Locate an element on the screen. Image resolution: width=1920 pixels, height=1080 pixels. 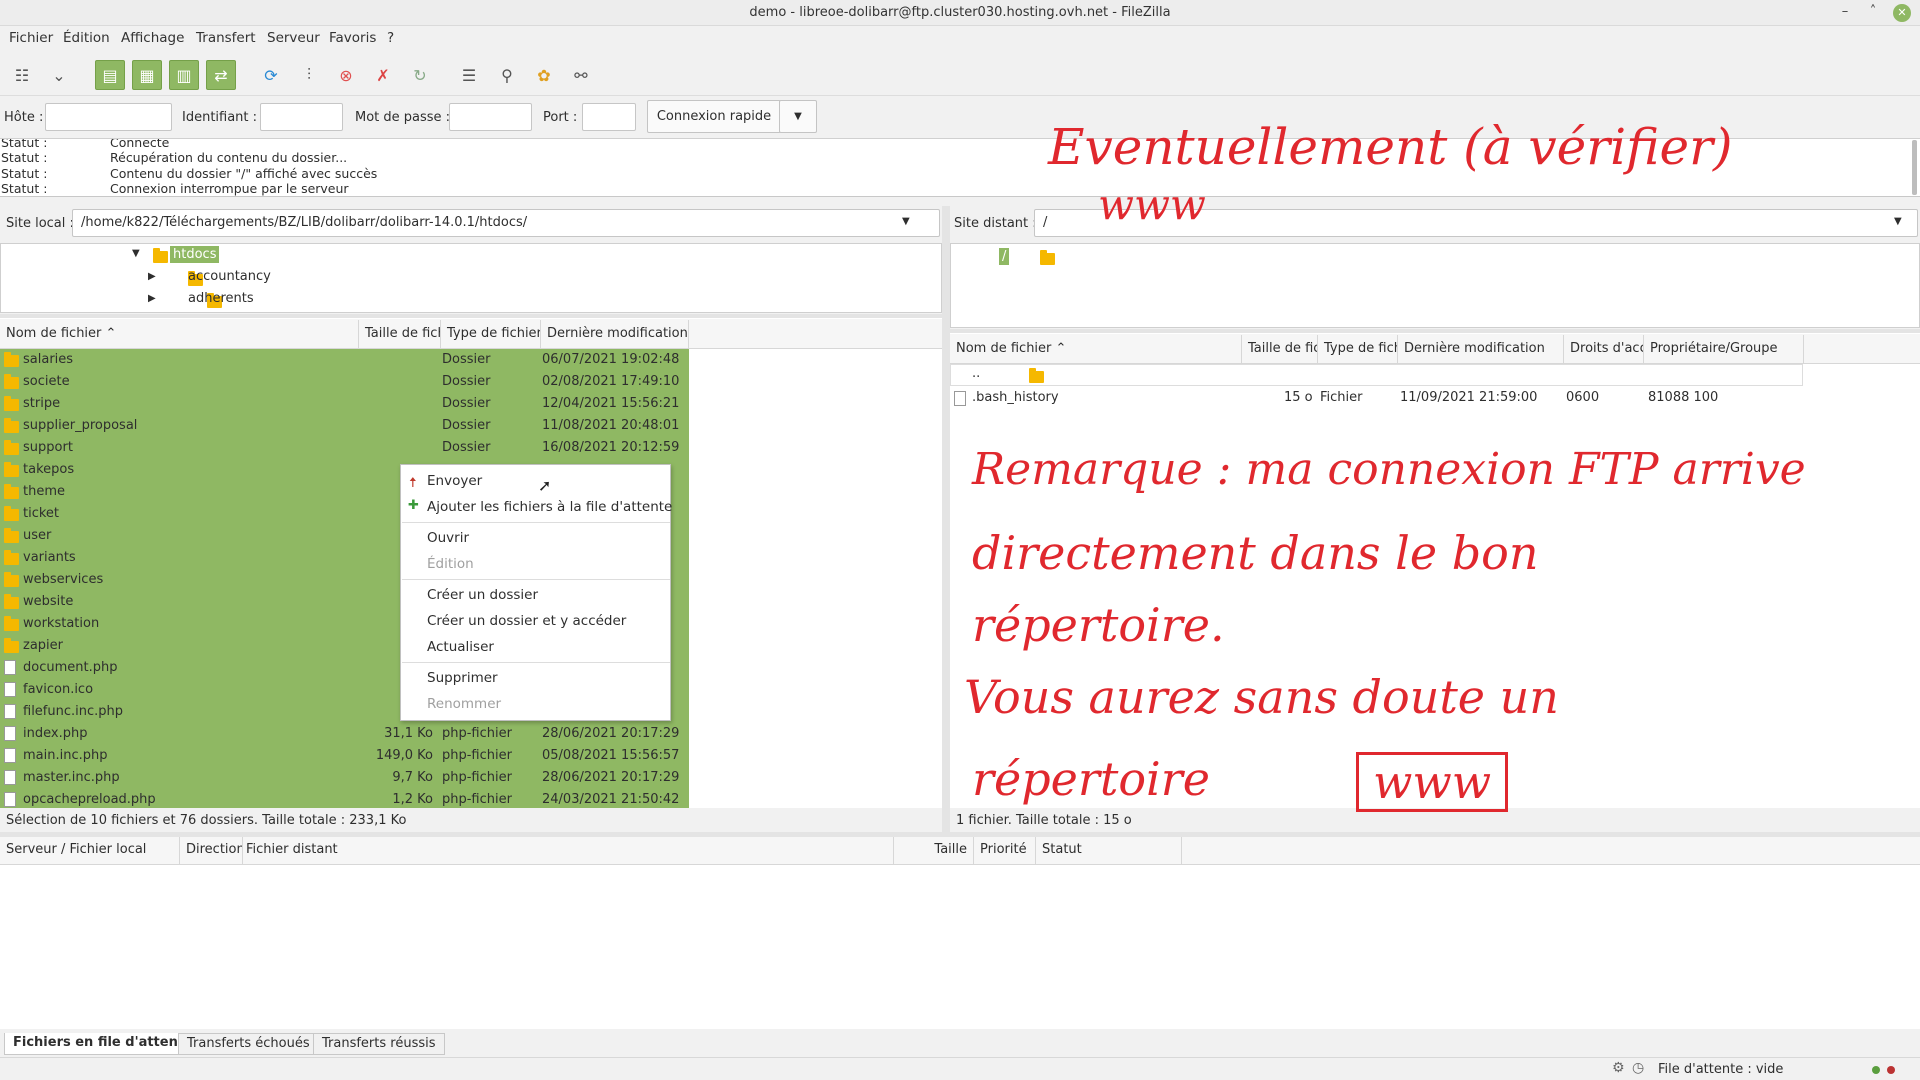
menu-serveur: Serveur is located at coordinates (293, 38).